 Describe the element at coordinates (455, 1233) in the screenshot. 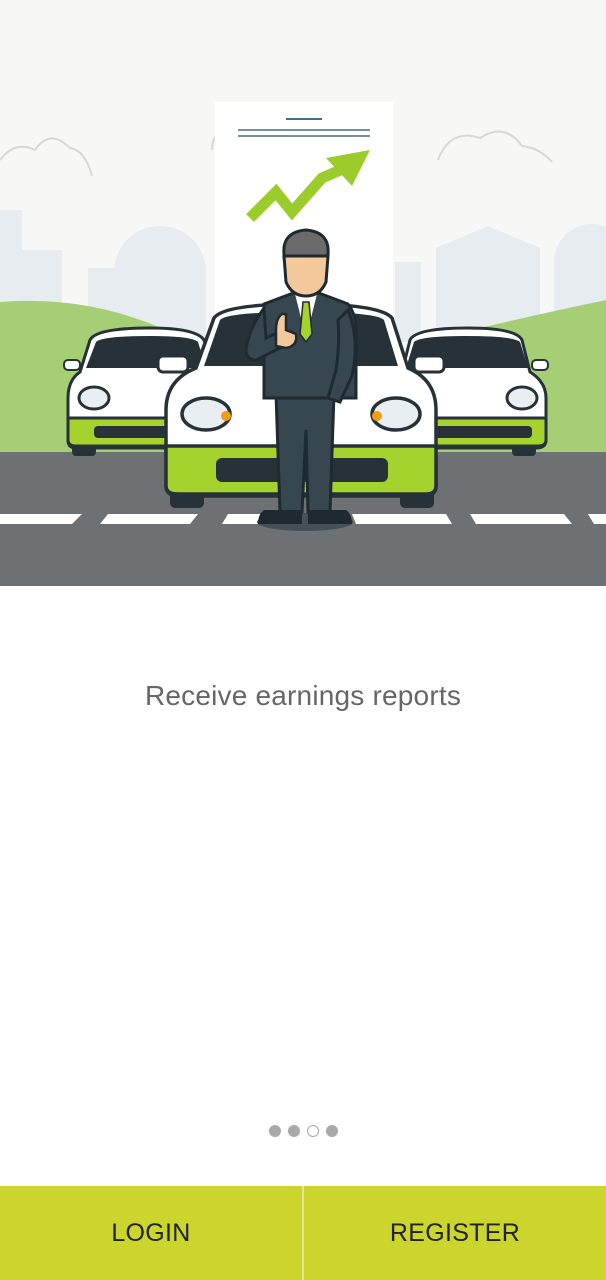

I see `register-button: REGISTER` at that location.